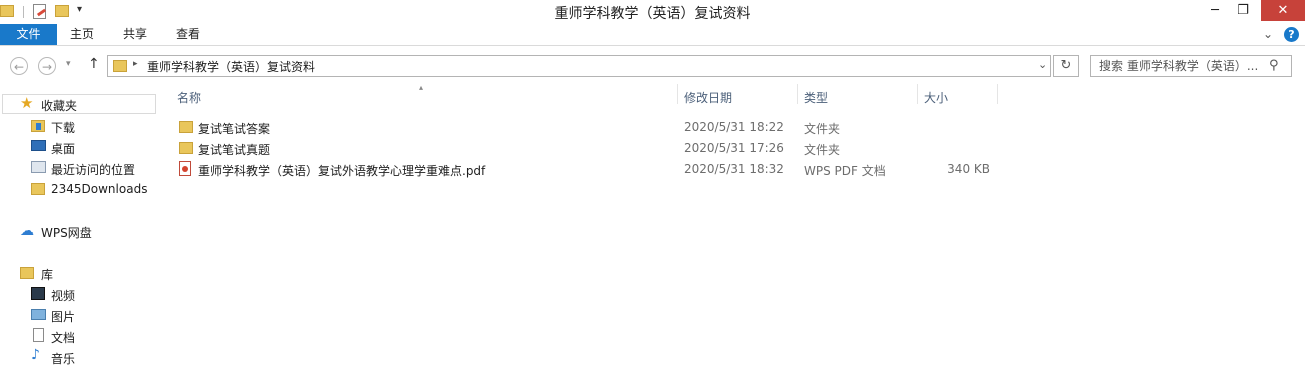 Image resolution: width=1305 pixels, height=372 pixels. I want to click on tab-file: 文件, so click(28, 34).